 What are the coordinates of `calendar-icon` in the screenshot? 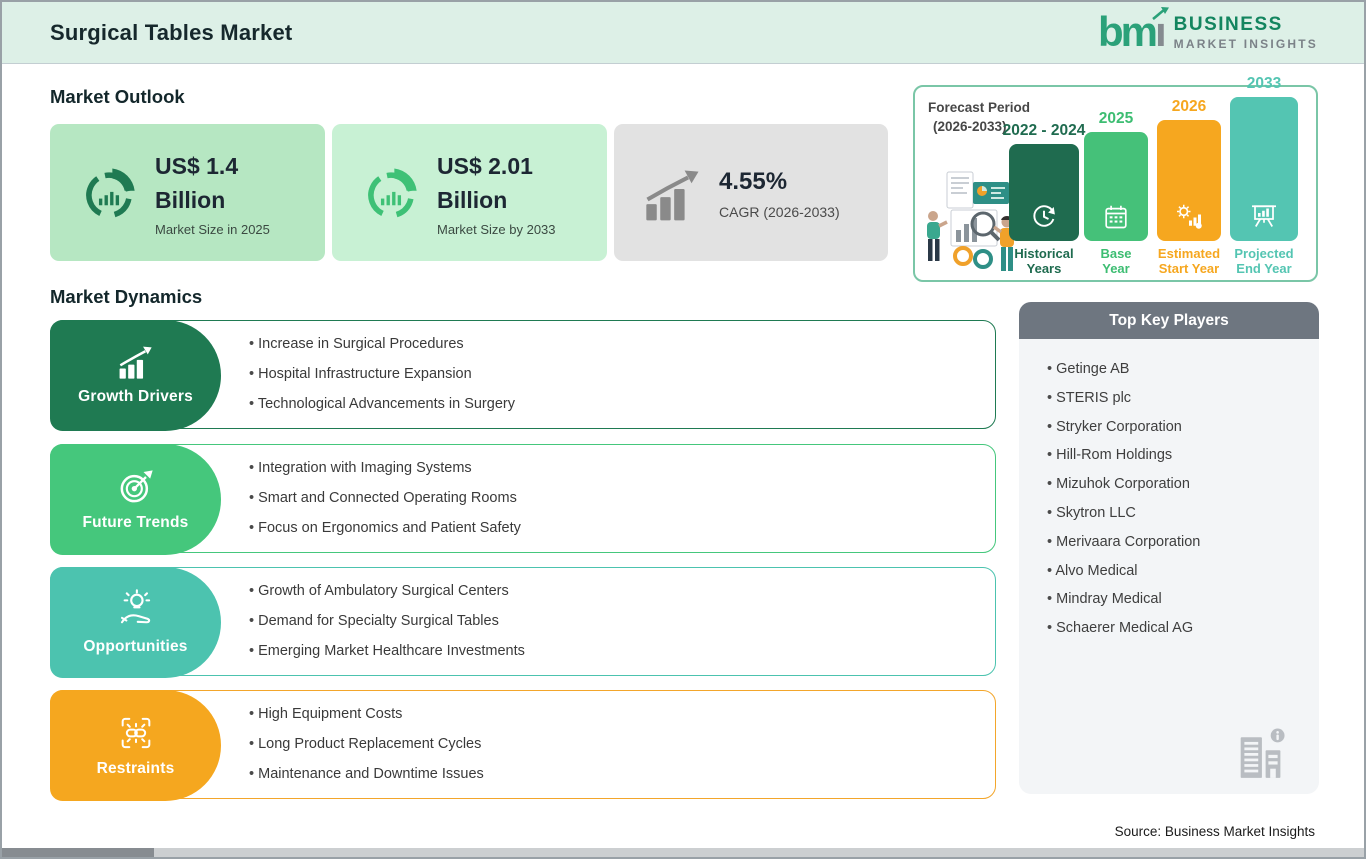 It's located at (1116, 217).